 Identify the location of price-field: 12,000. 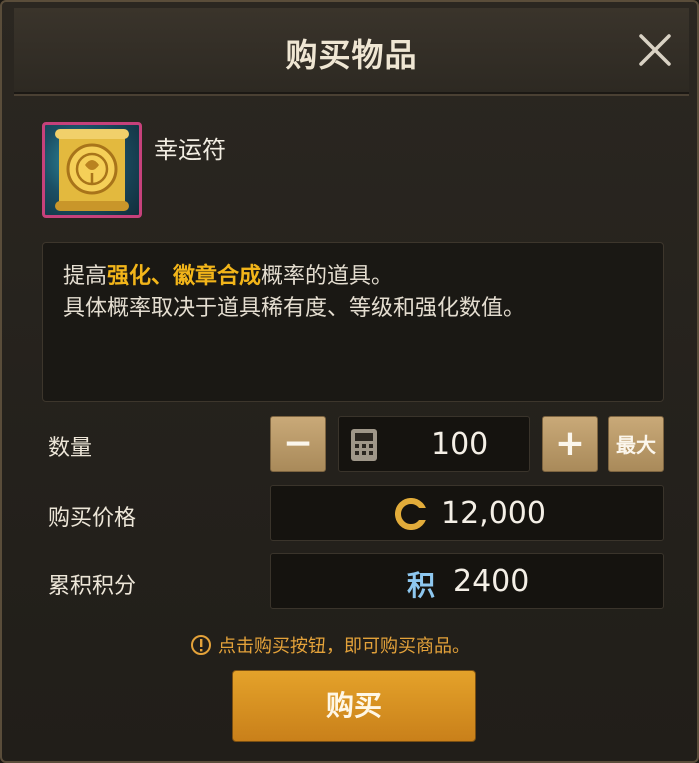
(467, 513).